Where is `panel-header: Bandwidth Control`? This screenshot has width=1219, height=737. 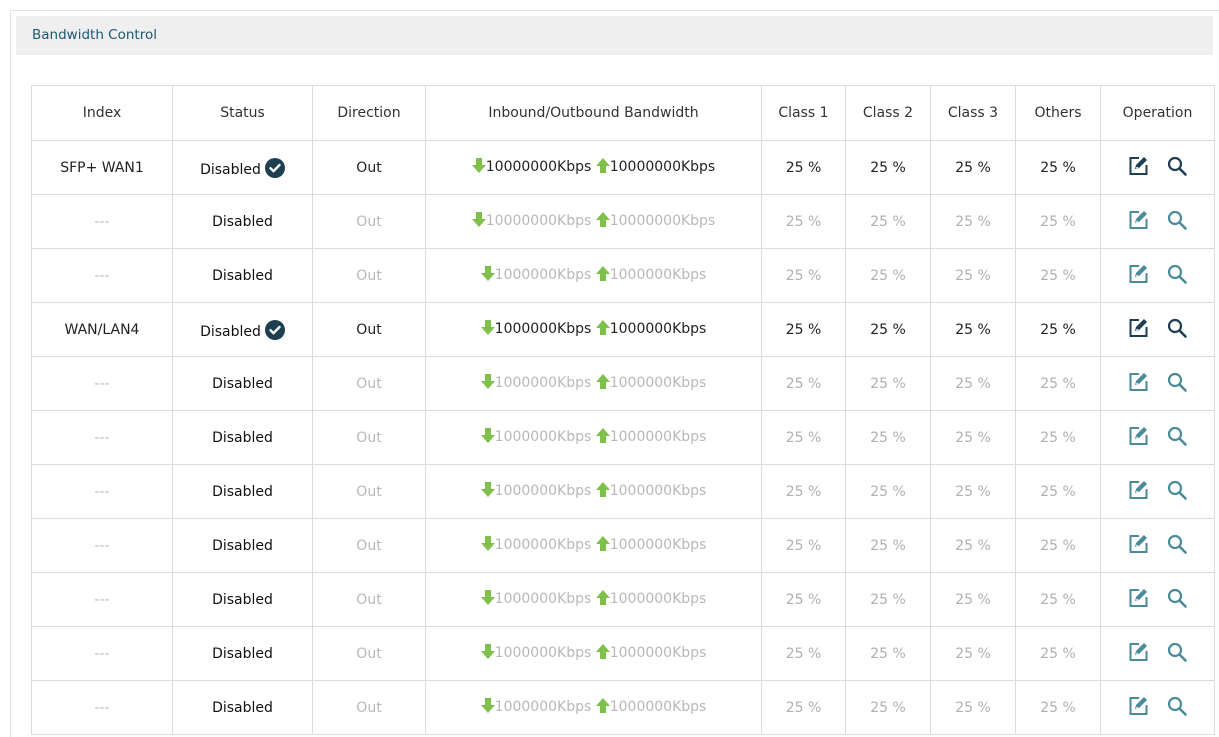 panel-header: Bandwidth Control is located at coordinates (614, 35).